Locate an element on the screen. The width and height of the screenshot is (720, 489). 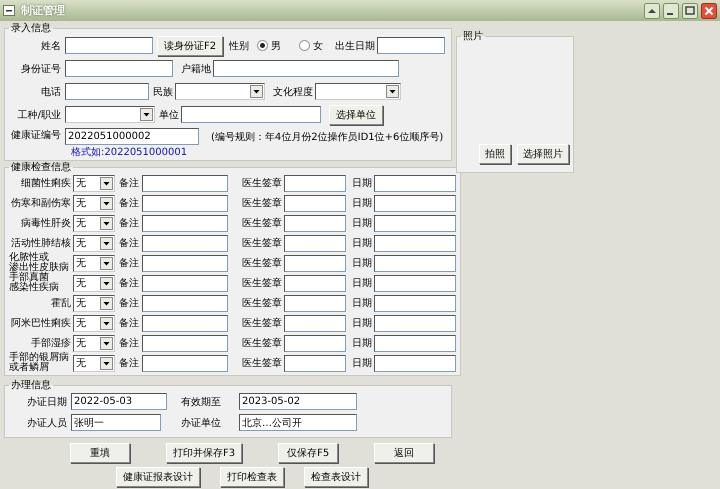
field-label: 单位 is located at coordinates (169, 115).